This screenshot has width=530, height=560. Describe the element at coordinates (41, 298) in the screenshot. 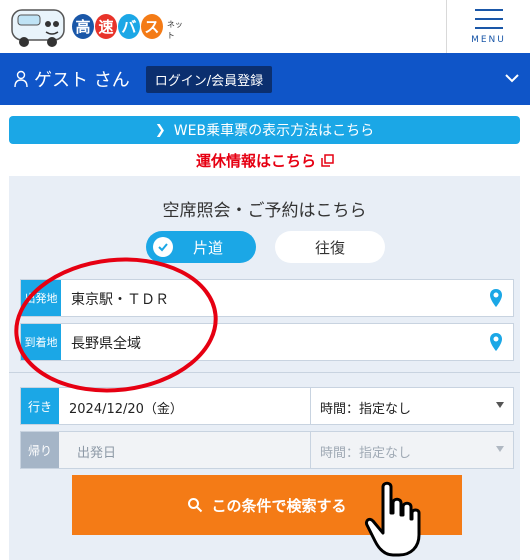

I see `departure-tag: 出発地` at that location.